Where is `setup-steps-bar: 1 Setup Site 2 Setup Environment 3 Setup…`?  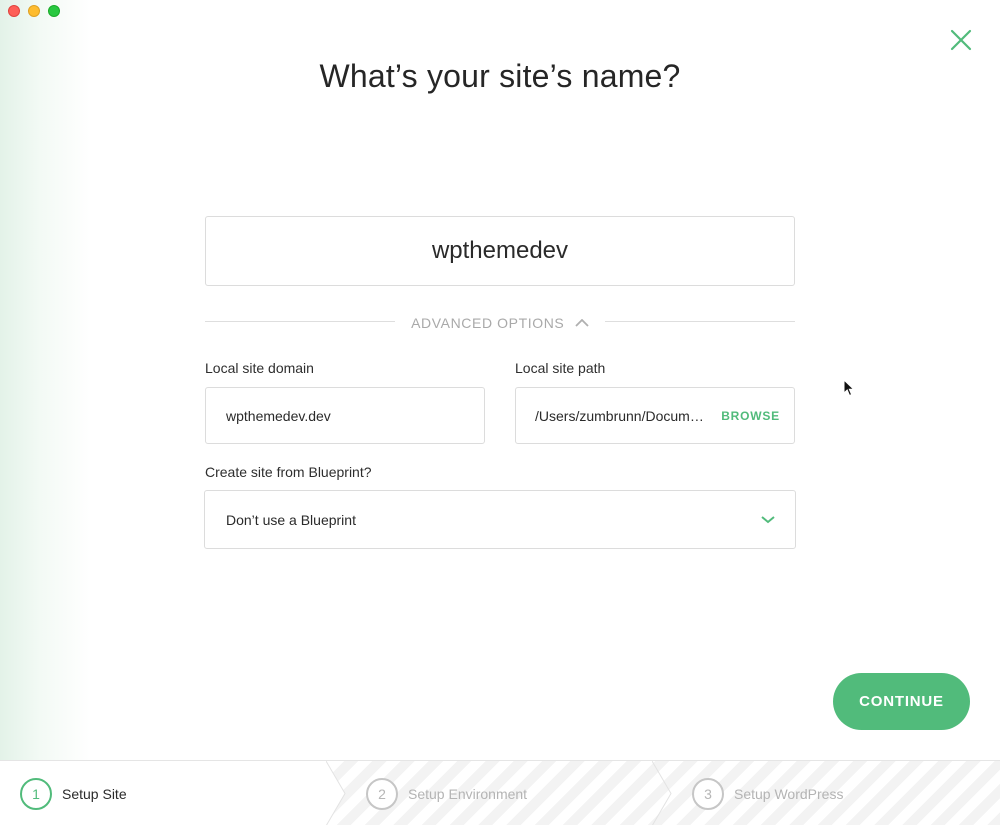
setup-steps-bar: 1 Setup Site 2 Setup Environment 3 Setup… is located at coordinates (500, 792).